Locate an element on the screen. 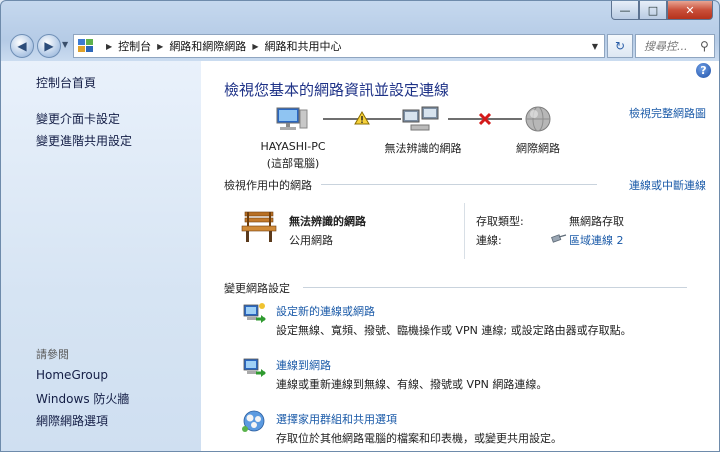  access-type-label: 存取類型: is located at coordinates (500, 221).